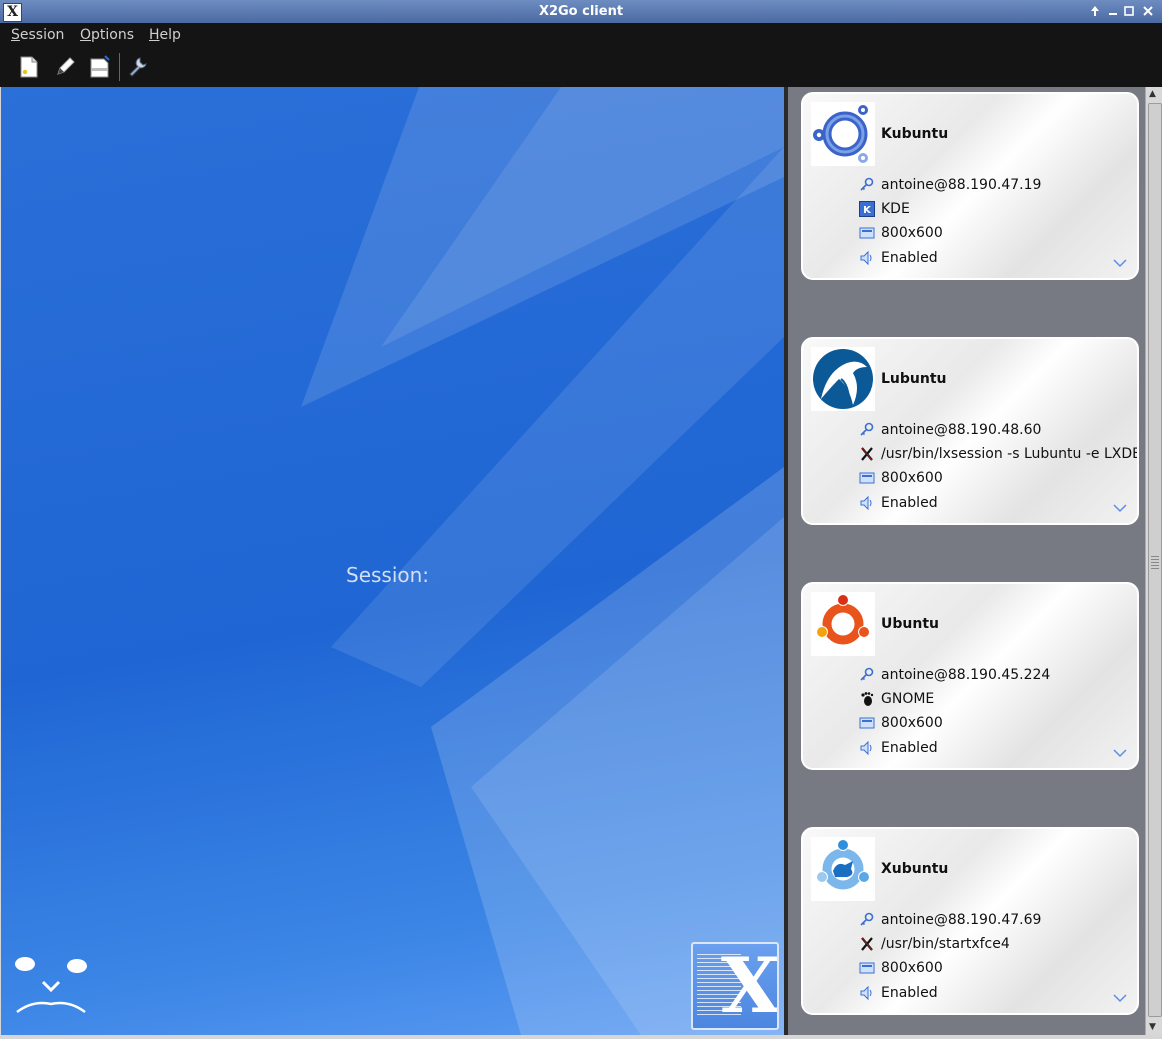  What do you see at coordinates (998, 210) in the screenshot?
I see `command-row: K KDE` at bounding box center [998, 210].